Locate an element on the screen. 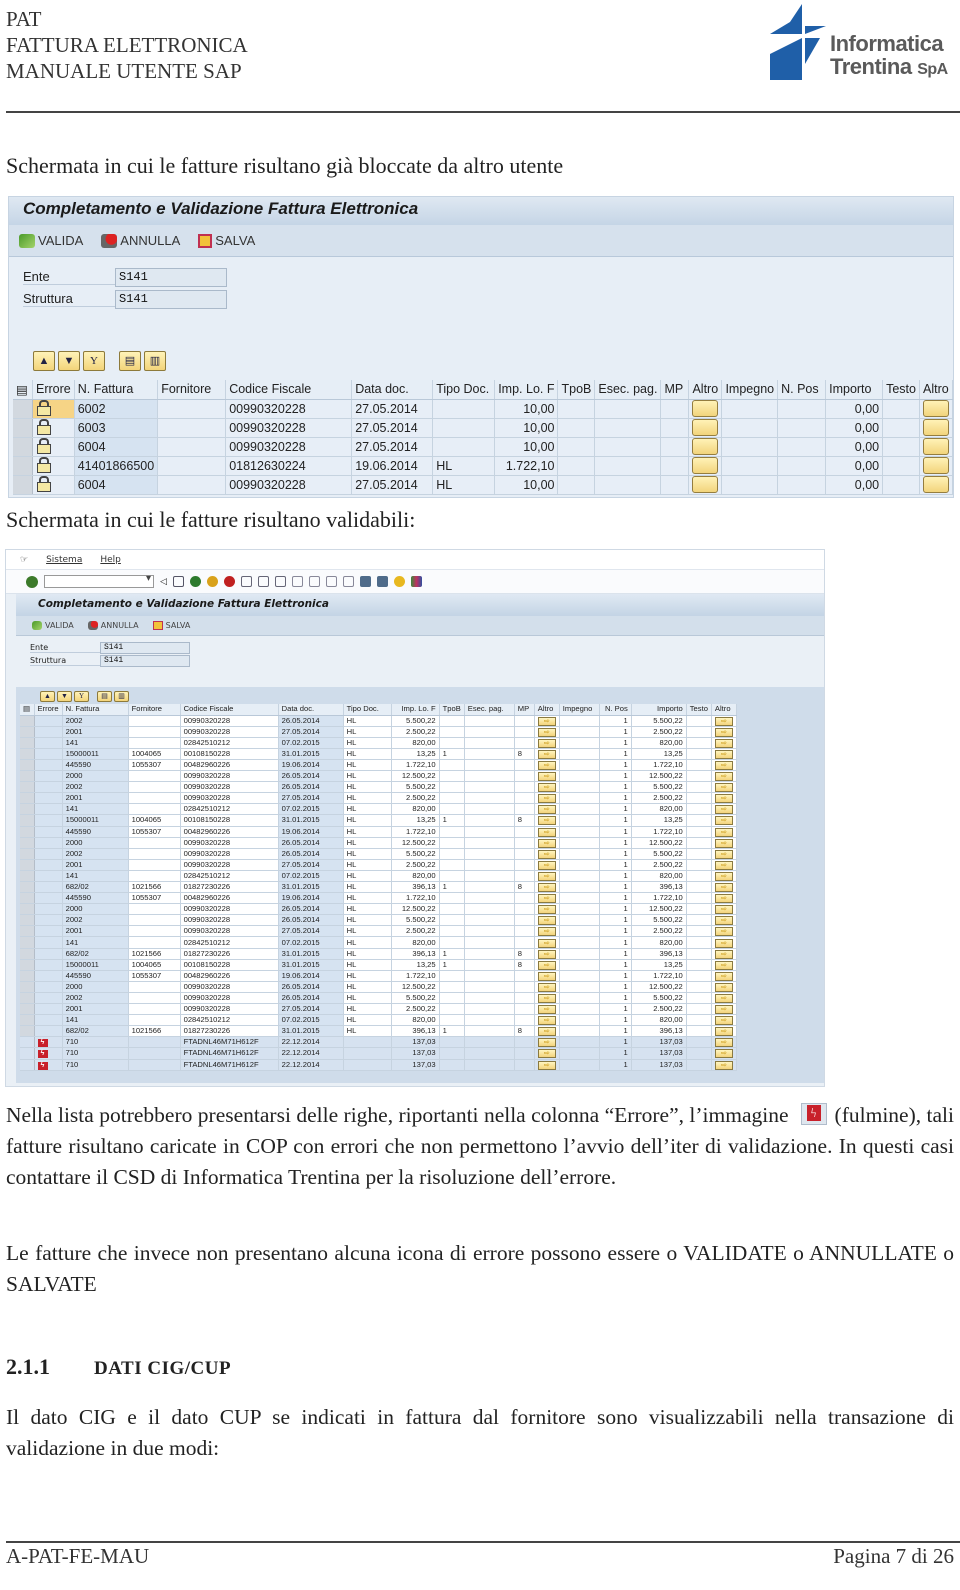 Image resolution: width=960 pixels, height=1590 pixels. filter-button: Y is located at coordinates (81, 696).